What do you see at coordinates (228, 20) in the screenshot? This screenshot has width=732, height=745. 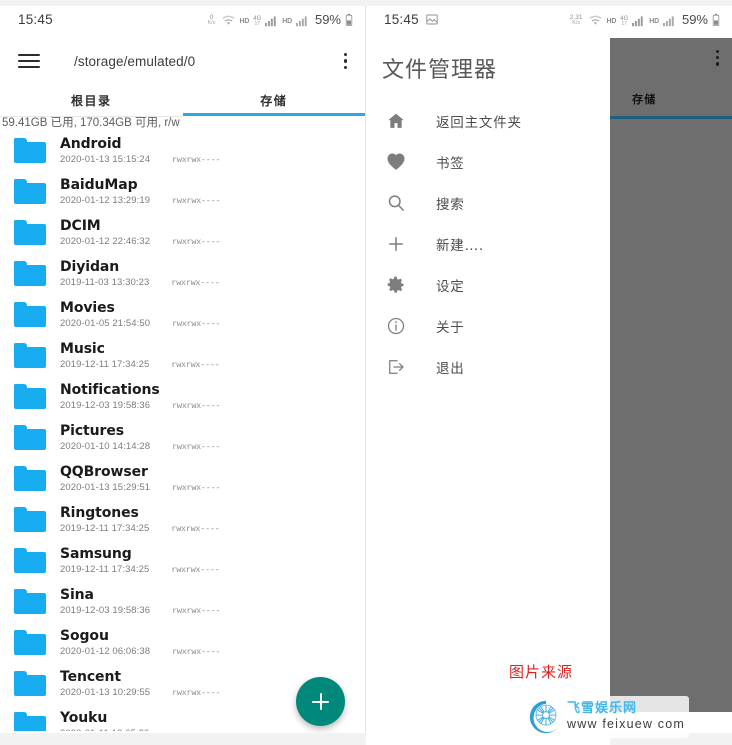 I see `wifi-icon` at bounding box center [228, 20].